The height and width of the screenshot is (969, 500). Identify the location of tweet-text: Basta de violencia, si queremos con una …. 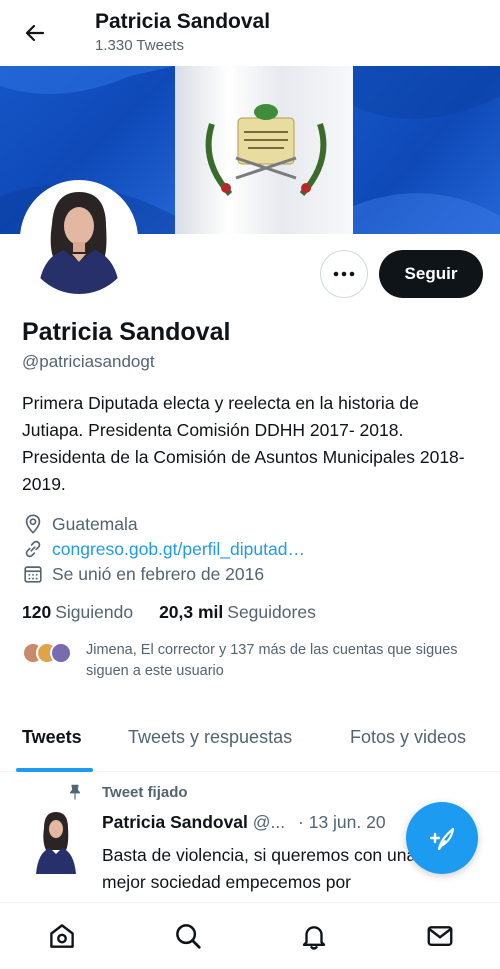
(262, 869).